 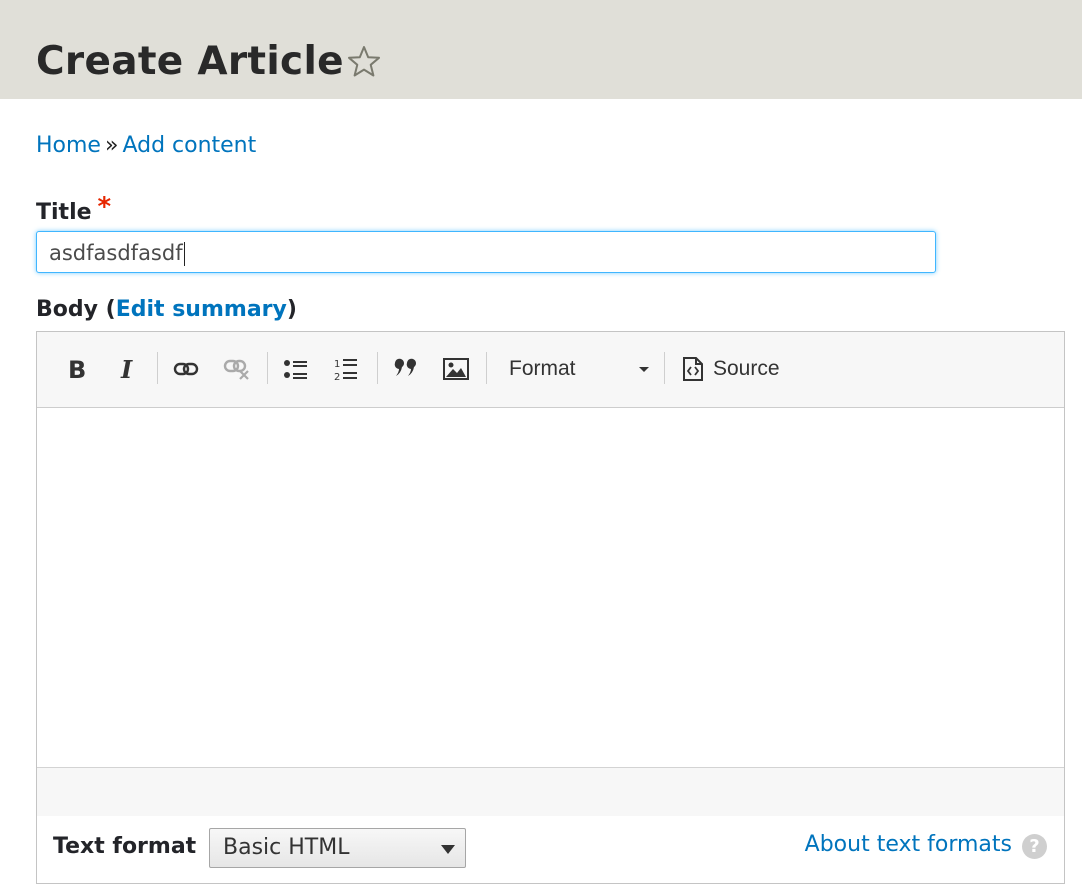 I want to click on blockquote-button, so click(x=406, y=369).